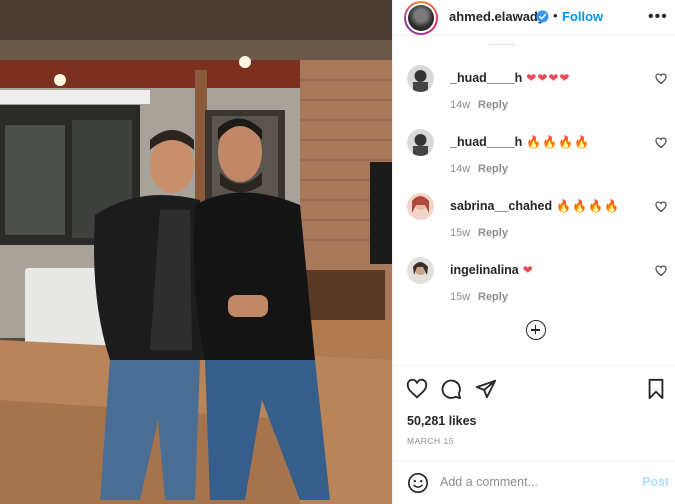 The width and height of the screenshot is (675, 504). What do you see at coordinates (534, 157) in the screenshot?
I see `comment-item: _huad____h 🔥🔥🔥🔥 14w Reply` at bounding box center [534, 157].